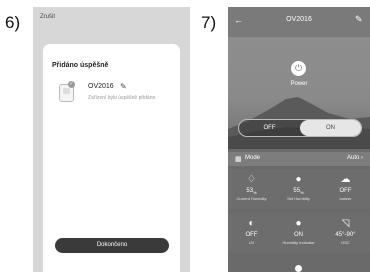  I want to click on uv-tile: ◐ OFF UV, so click(251, 233).